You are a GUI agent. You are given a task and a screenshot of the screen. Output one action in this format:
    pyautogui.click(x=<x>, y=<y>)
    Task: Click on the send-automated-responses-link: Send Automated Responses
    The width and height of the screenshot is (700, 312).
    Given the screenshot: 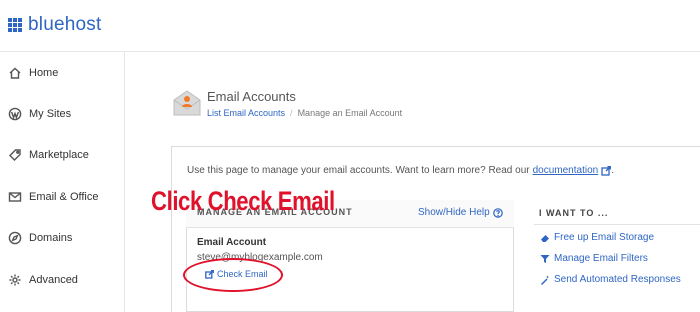 What is the action you would take?
    pyautogui.click(x=610, y=279)
    